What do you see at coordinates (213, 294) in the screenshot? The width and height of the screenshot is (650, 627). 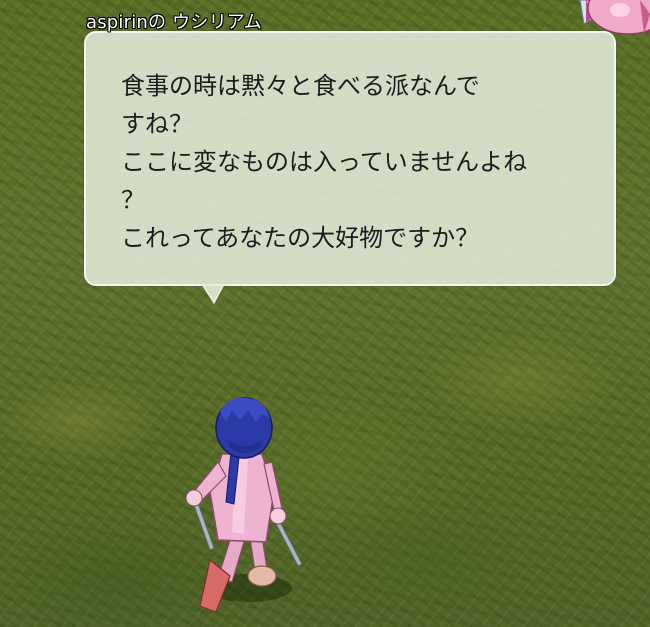 I see `speech-bubble-tail` at bounding box center [213, 294].